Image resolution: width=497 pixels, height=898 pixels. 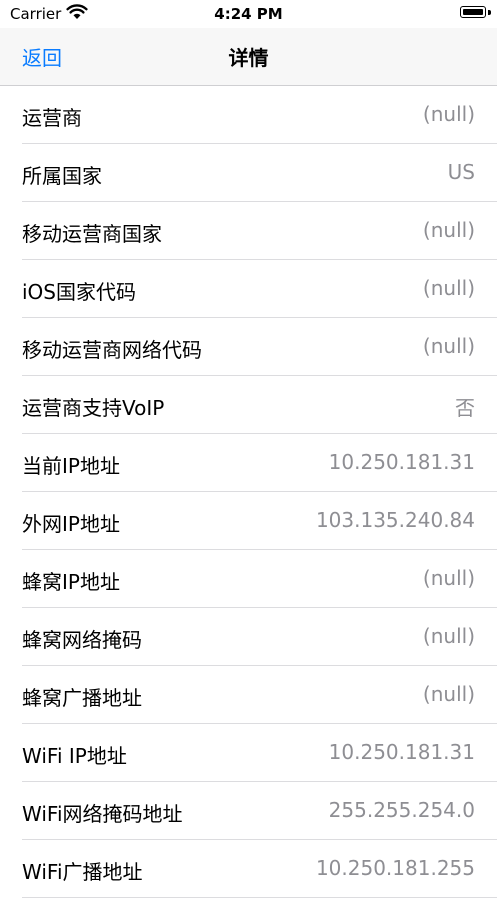 I want to click on list-item: 运营商 (null), so click(x=248, y=115).